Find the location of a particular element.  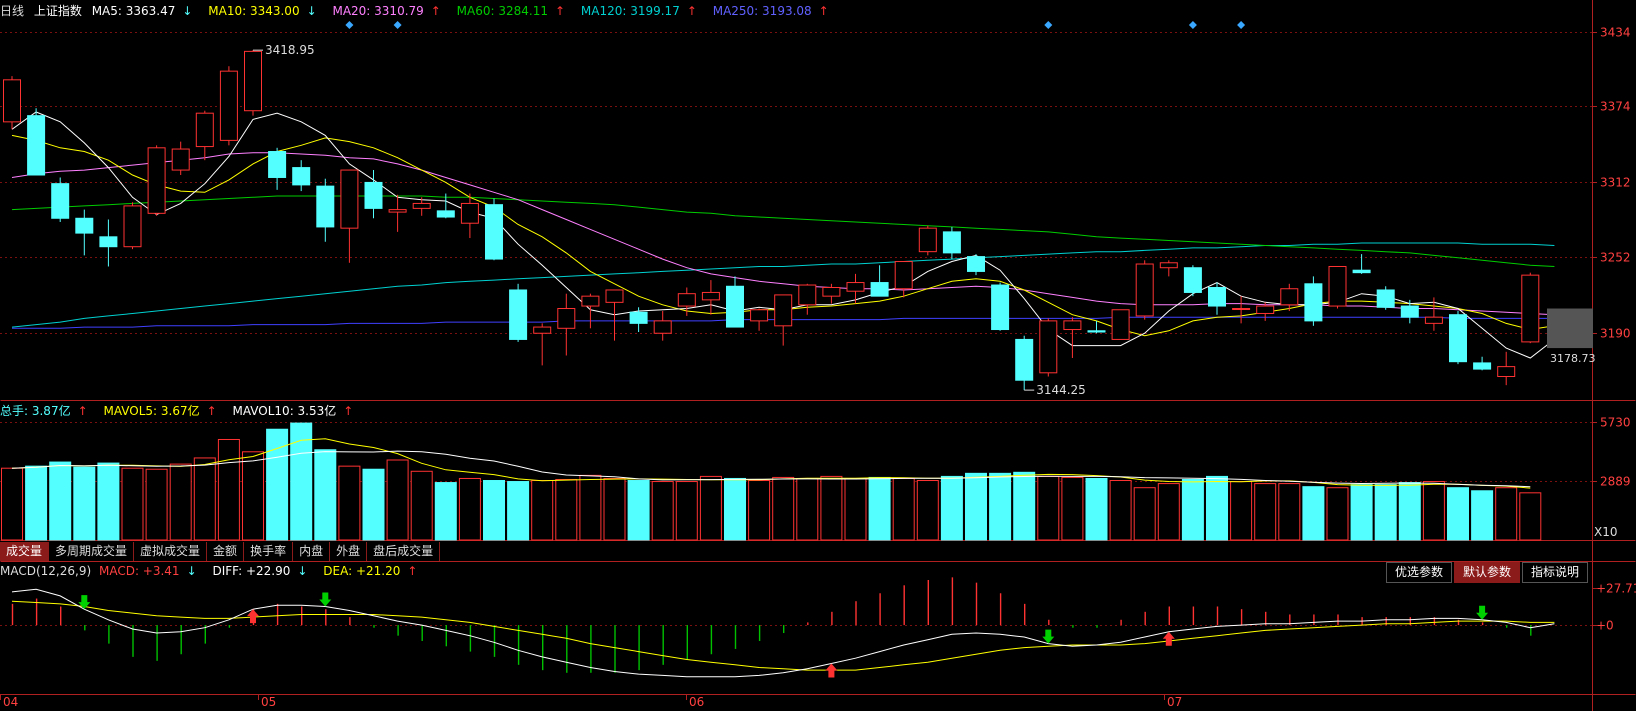

buy-signal-arrow is located at coordinates (1168, 638).